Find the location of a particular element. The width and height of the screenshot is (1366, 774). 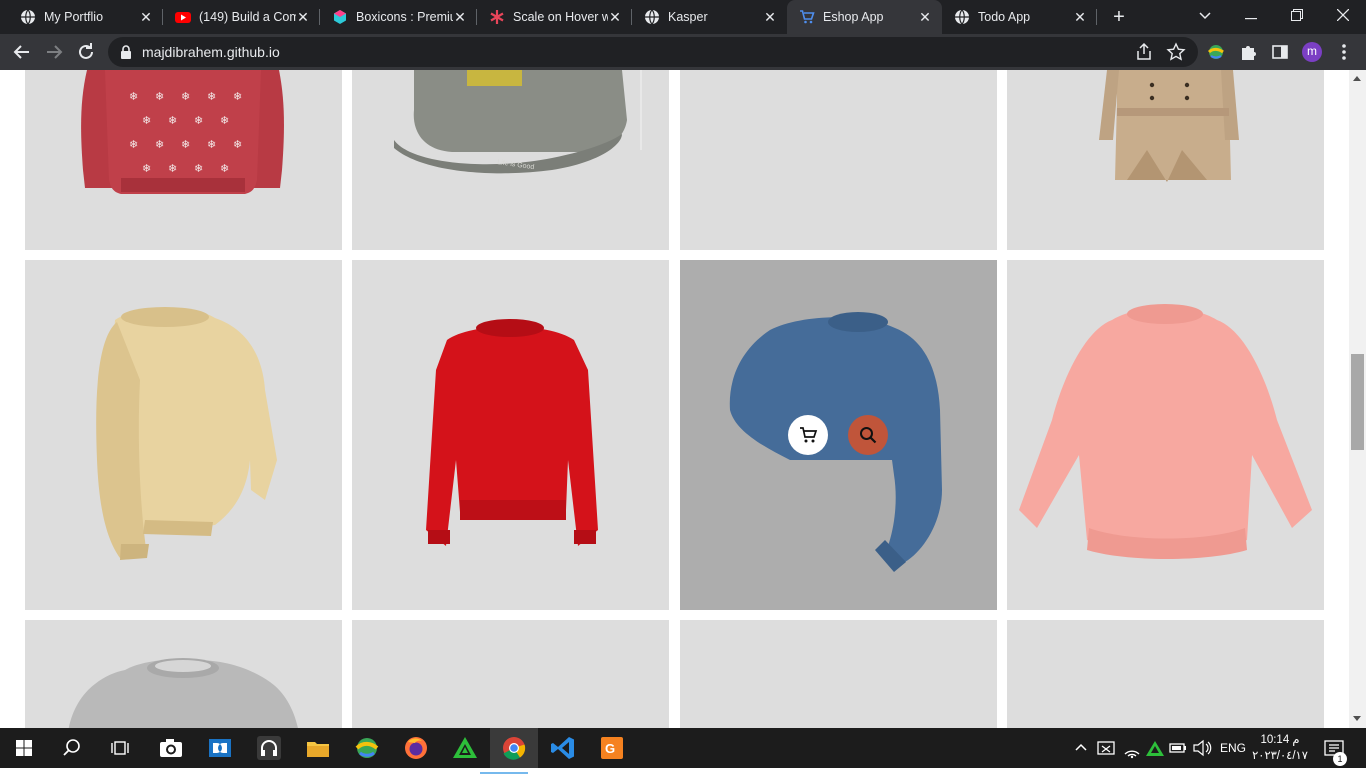

extensions-puzzle-icon is located at coordinates (1248, 52).